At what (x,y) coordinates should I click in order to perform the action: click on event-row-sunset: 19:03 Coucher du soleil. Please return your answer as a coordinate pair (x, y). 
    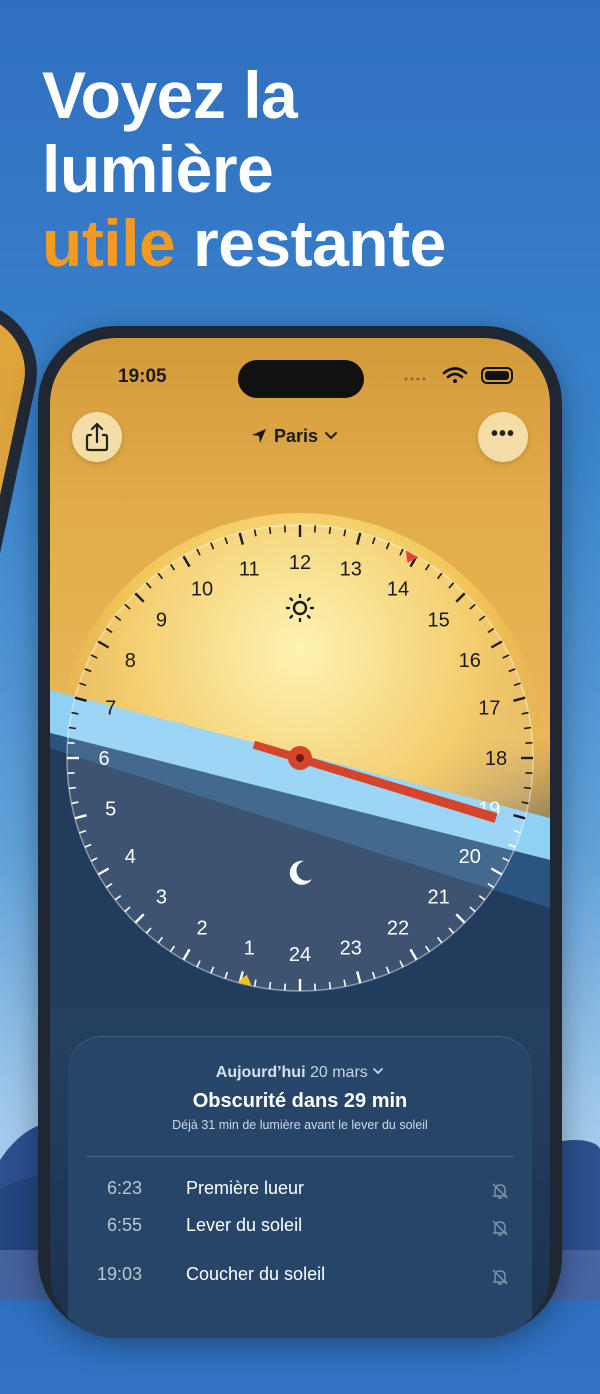
    Looking at the image, I should click on (300, 1279).